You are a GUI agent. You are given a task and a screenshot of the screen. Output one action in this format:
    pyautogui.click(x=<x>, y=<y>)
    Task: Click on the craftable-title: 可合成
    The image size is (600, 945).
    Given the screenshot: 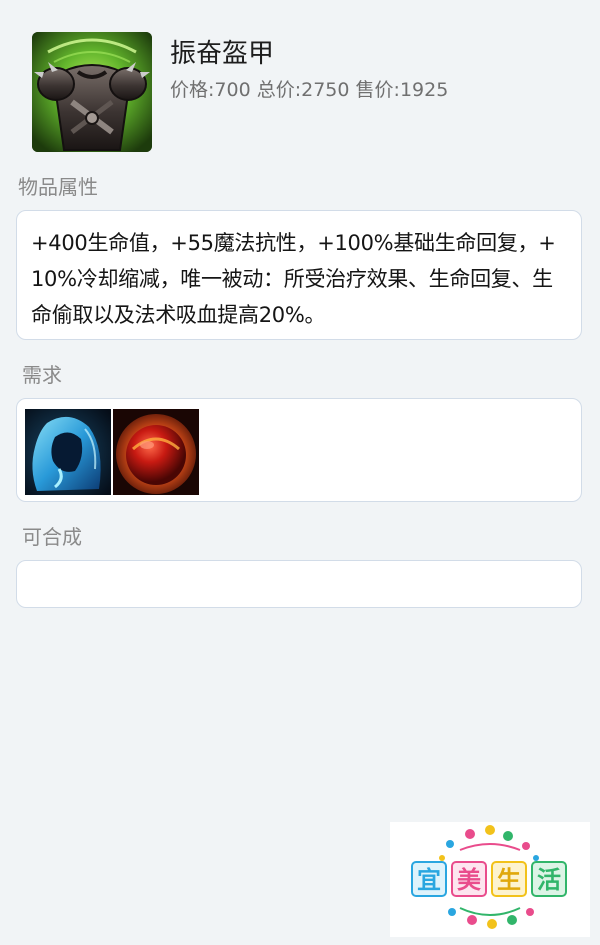 What is the action you would take?
    pyautogui.click(x=52, y=537)
    